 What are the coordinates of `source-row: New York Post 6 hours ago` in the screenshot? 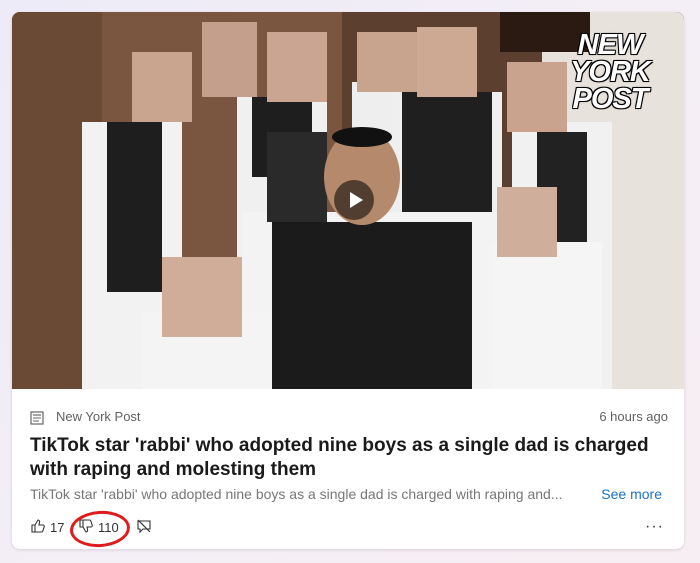 It's located at (349, 418).